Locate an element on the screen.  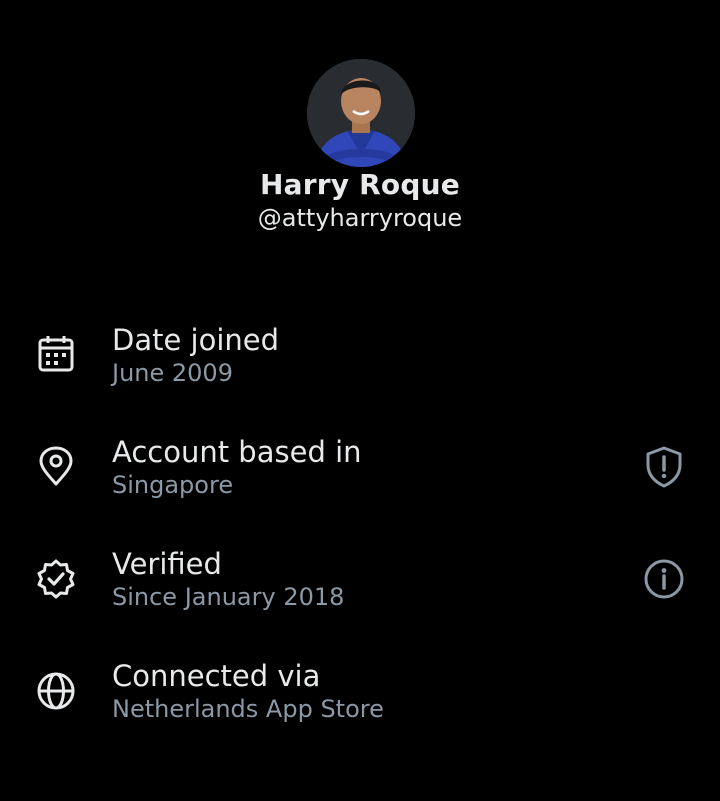
globe-icon is located at coordinates (56, 691).